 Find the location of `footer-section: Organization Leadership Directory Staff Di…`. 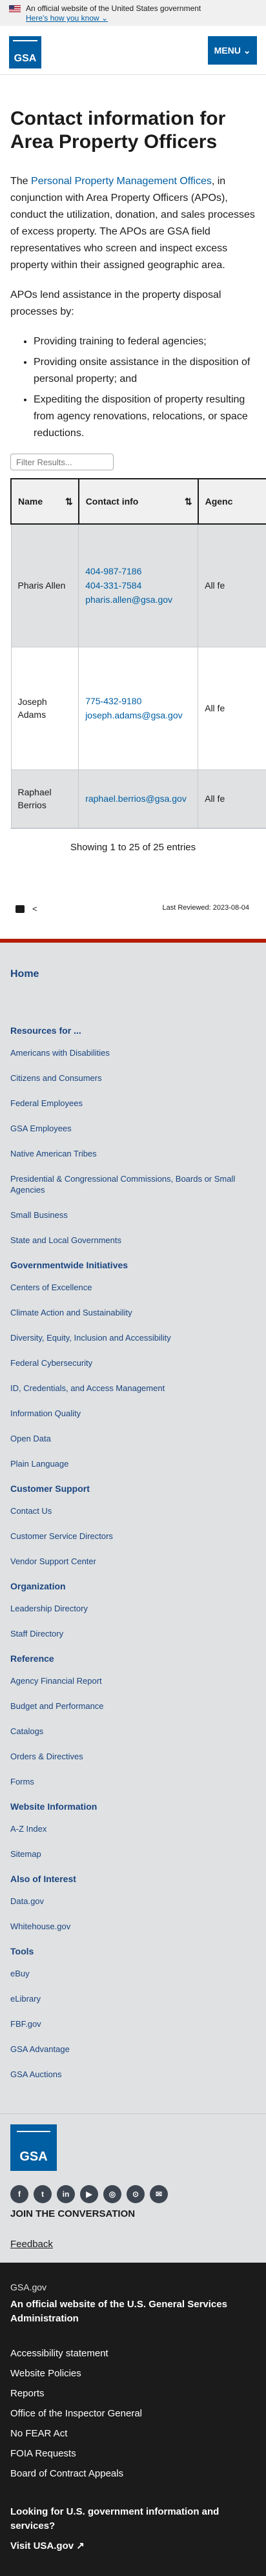

footer-section: Organization Leadership Directory Staff Di… is located at coordinates (133, 1610).